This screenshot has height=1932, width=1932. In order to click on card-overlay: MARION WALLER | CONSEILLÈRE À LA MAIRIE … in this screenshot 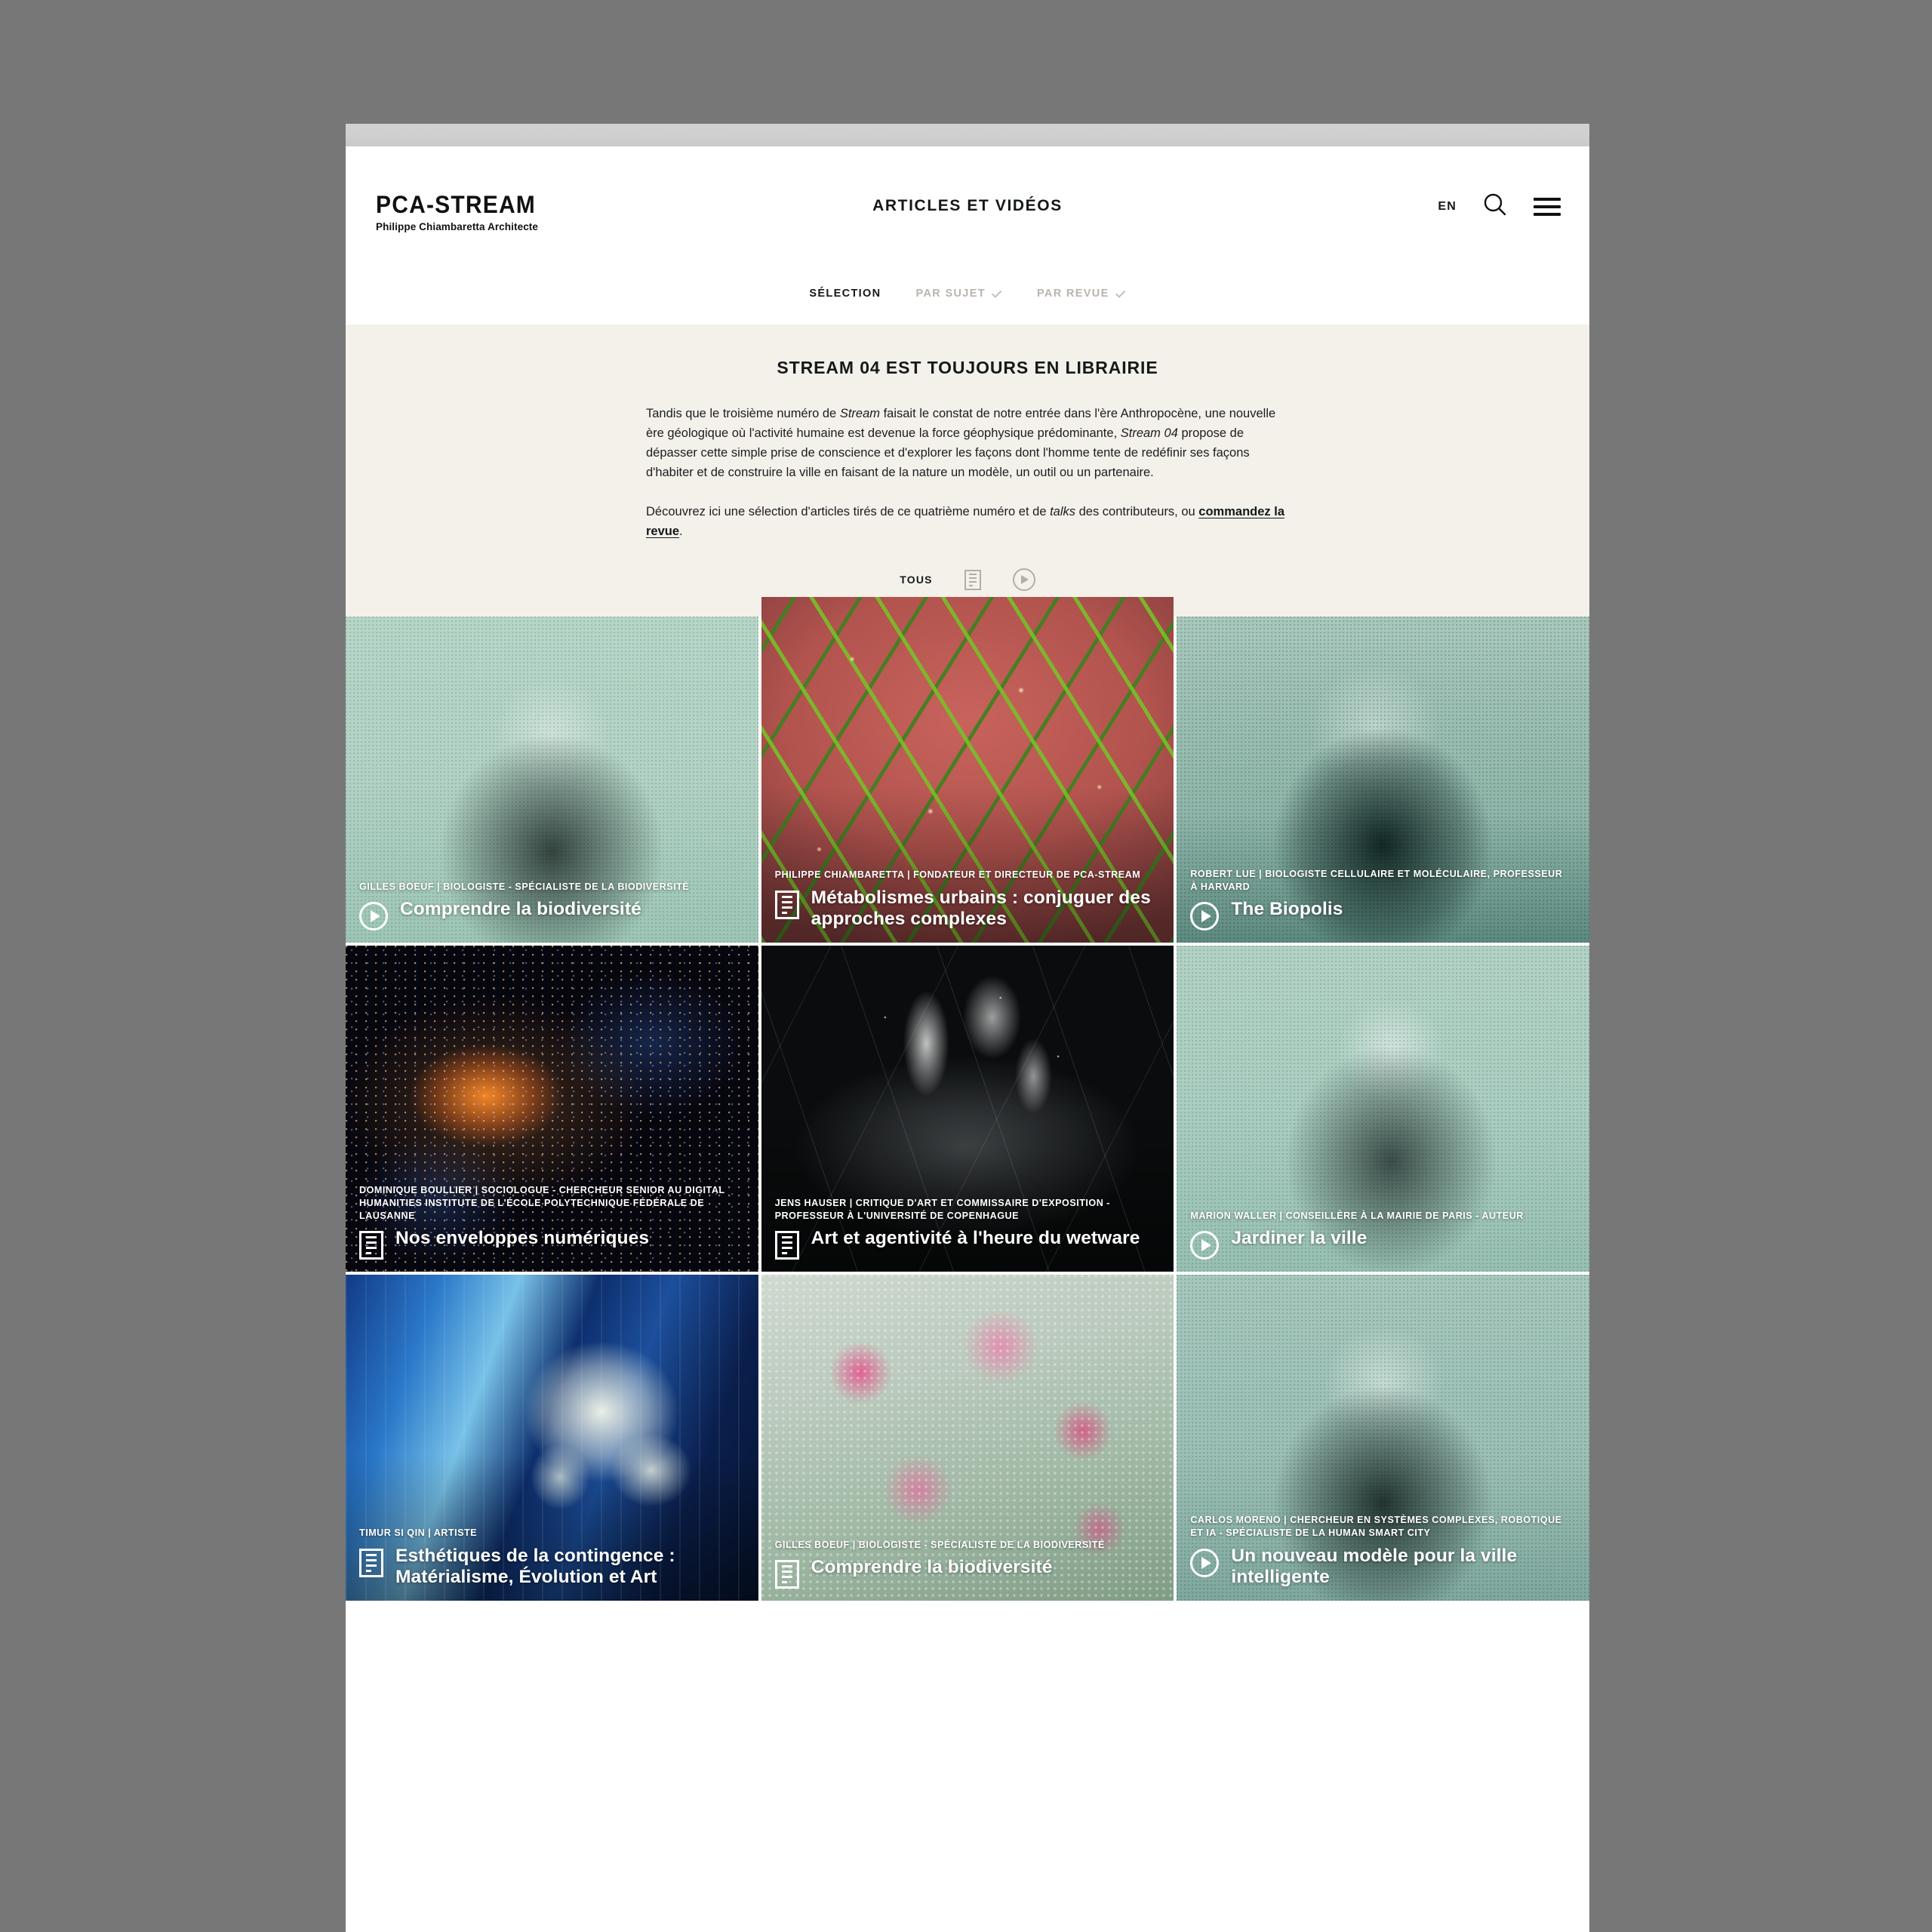, I will do `click(1383, 1241)`.